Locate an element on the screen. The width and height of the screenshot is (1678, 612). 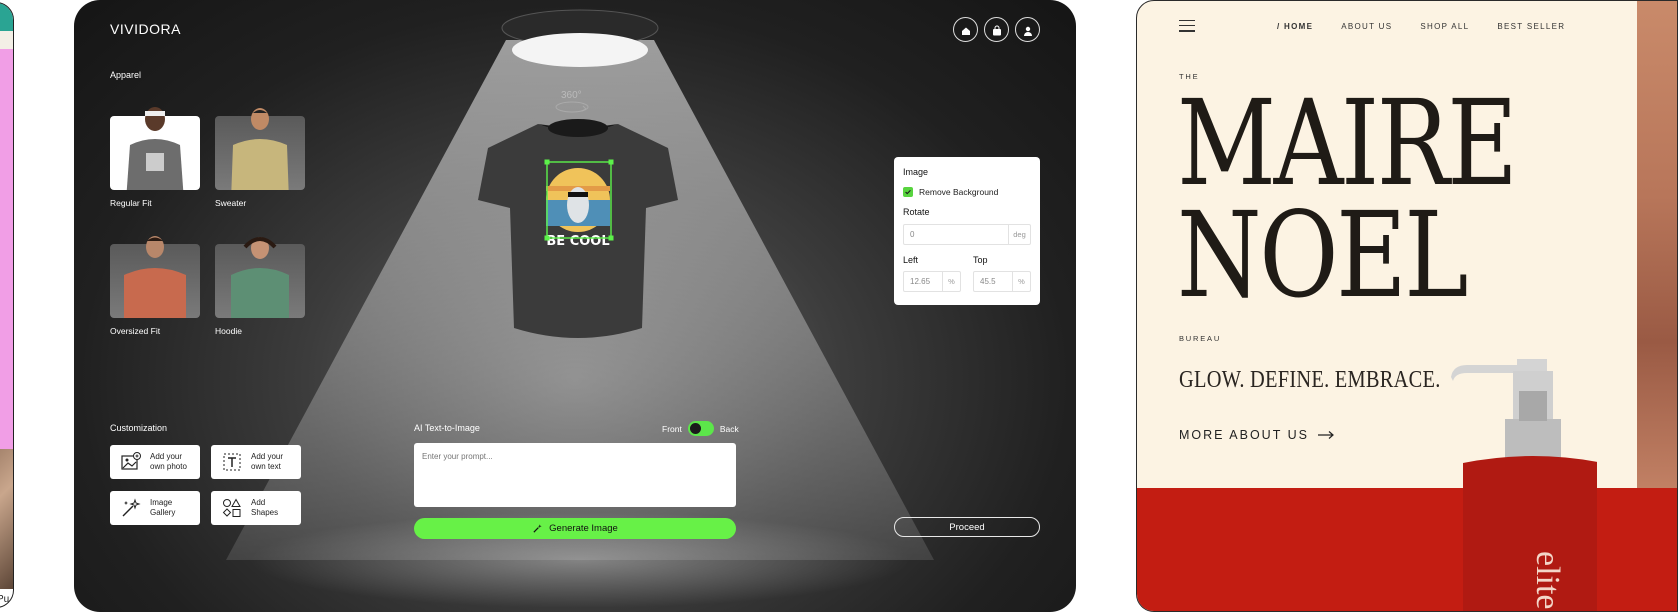
user-icon is located at coordinates (1028, 30).